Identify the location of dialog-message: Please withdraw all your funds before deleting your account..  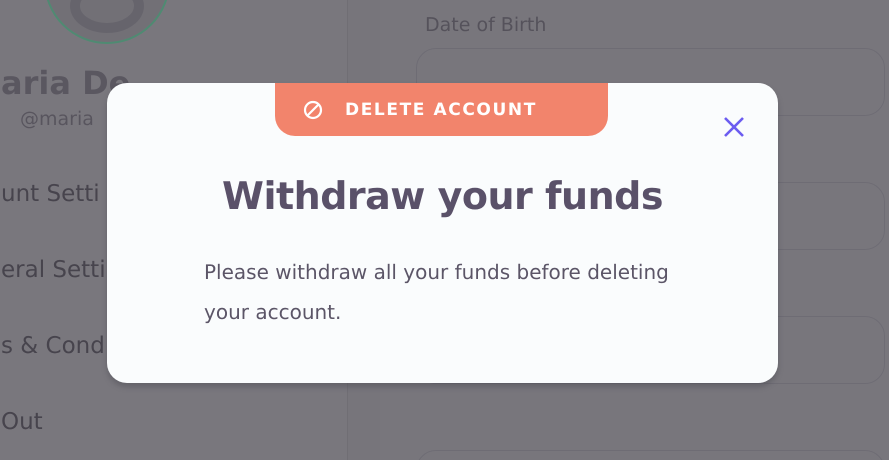
(437, 292).